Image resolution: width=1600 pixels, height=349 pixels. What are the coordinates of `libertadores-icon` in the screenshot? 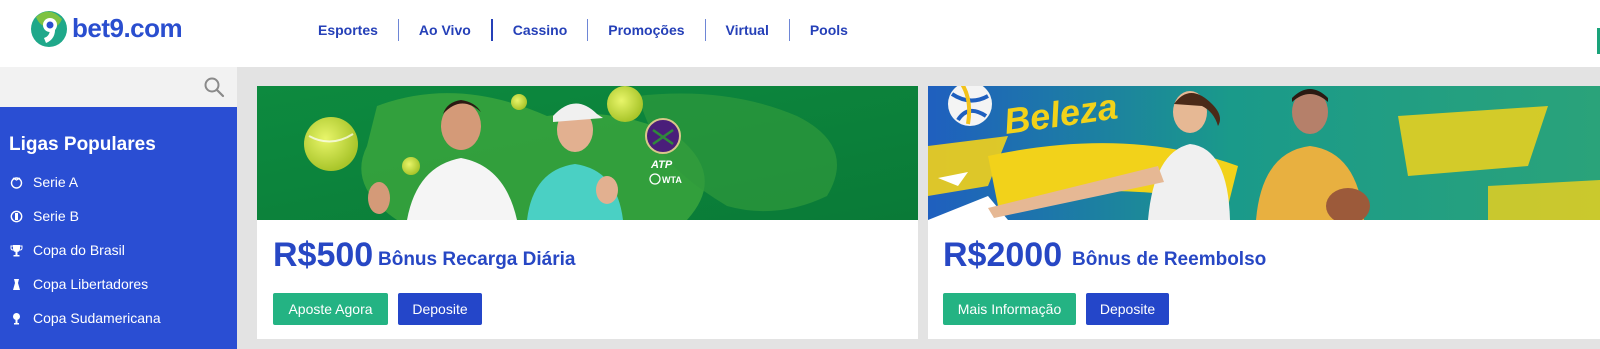 It's located at (16, 284).